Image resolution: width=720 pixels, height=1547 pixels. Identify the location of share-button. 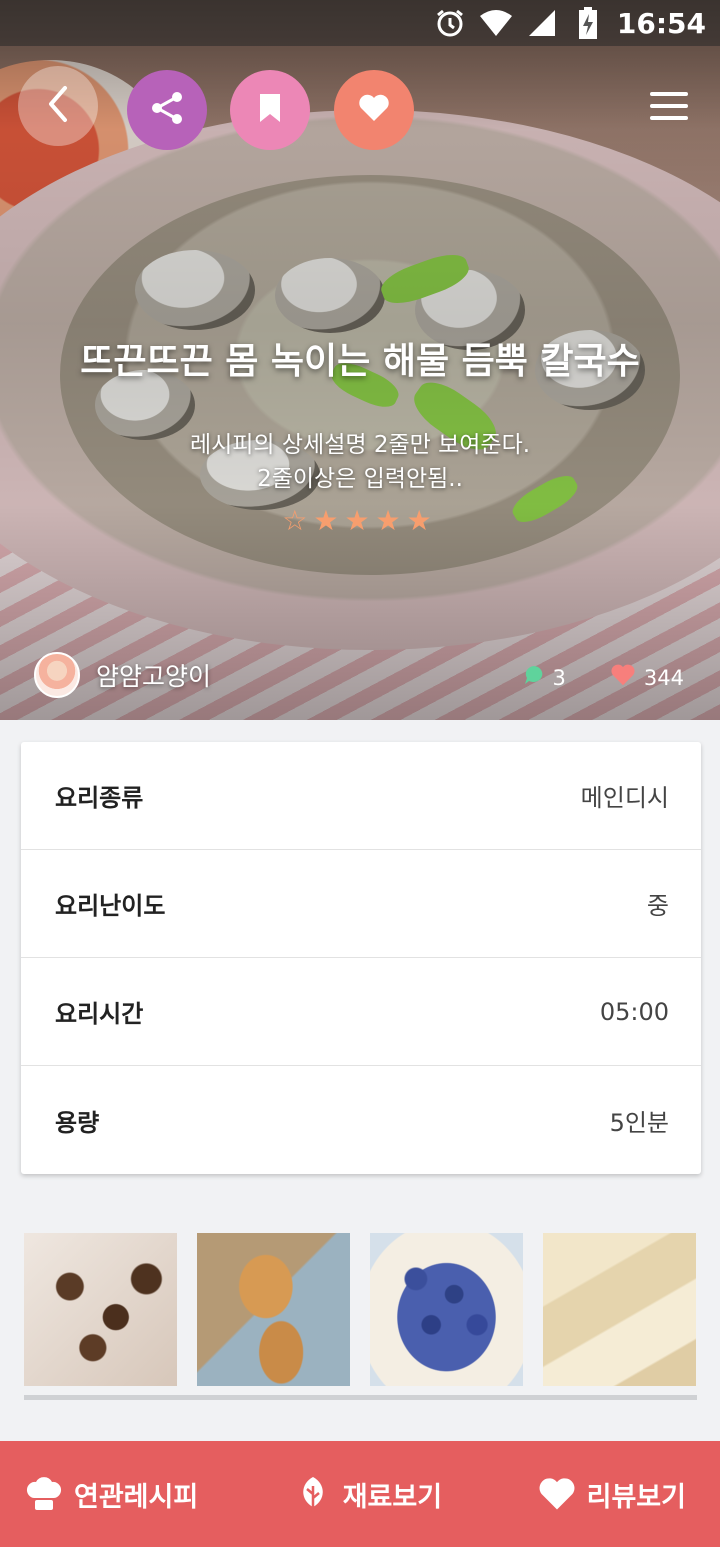
(167, 110).